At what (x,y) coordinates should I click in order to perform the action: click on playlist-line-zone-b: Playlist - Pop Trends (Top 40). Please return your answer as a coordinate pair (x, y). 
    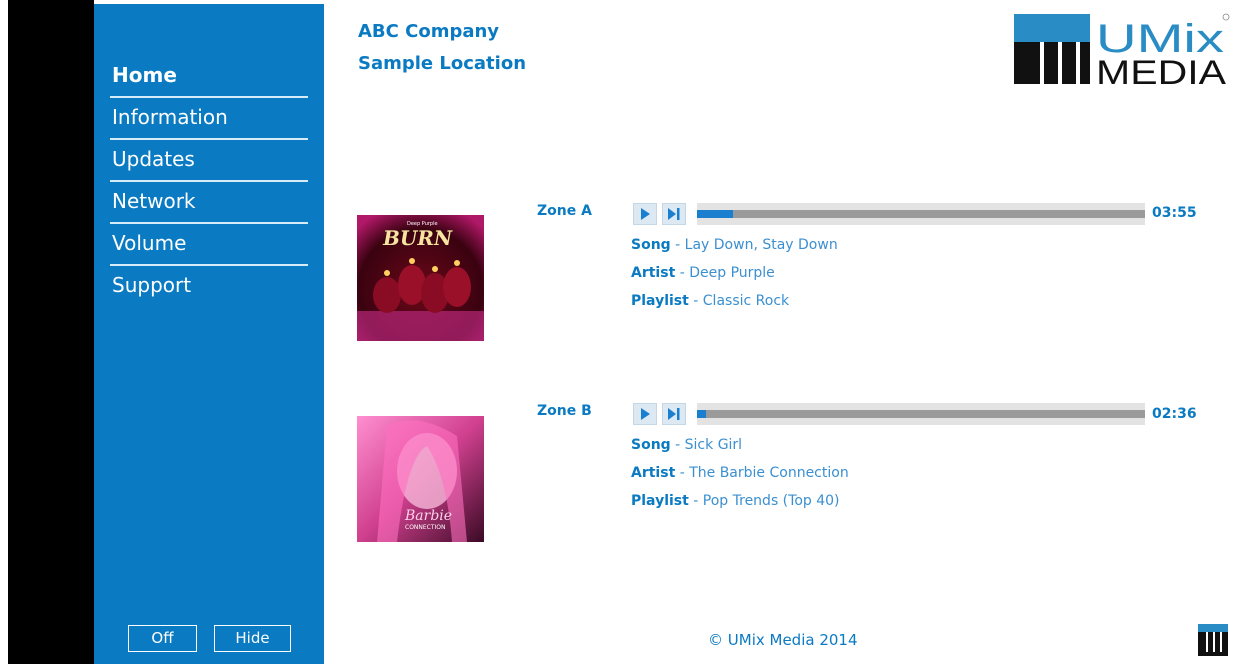
    Looking at the image, I should click on (735, 501).